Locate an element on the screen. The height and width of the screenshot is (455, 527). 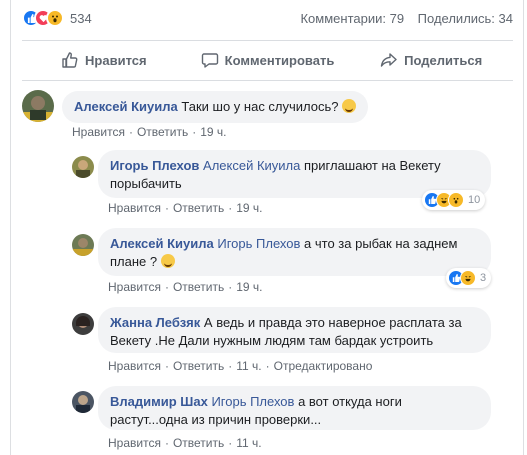
comment-reactions: 10 is located at coordinates (454, 200).